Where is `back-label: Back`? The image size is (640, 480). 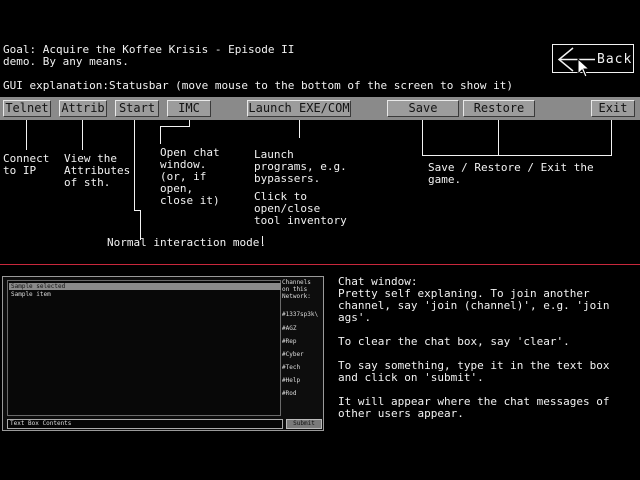
back-label: Back is located at coordinates (615, 59).